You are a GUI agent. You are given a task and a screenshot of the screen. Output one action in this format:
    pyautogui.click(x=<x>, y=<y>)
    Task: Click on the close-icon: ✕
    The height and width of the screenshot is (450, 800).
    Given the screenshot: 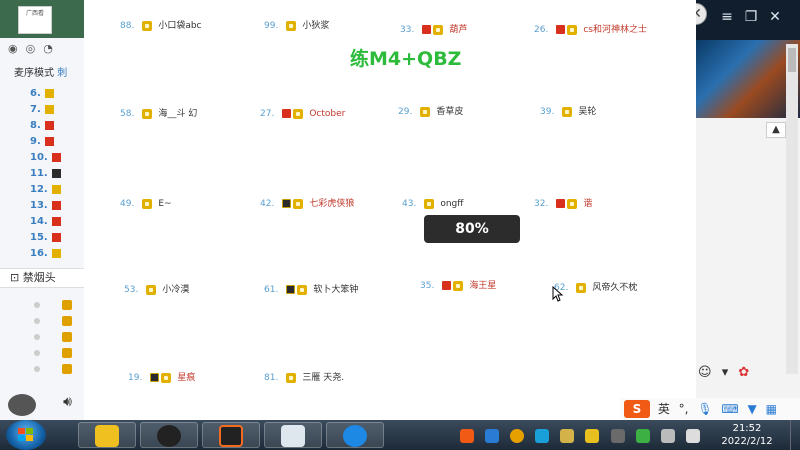 What is the action you would take?
    pyautogui.click(x=775, y=17)
    